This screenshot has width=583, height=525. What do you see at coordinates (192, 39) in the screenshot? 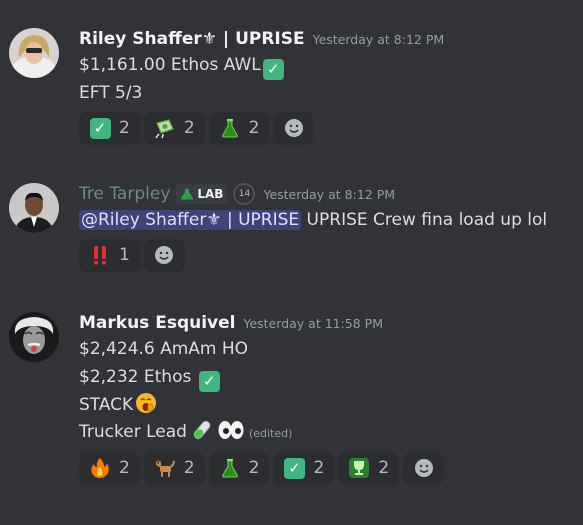
I see `author-name: Riley Shaffer⚜ | UPRISE` at bounding box center [192, 39].